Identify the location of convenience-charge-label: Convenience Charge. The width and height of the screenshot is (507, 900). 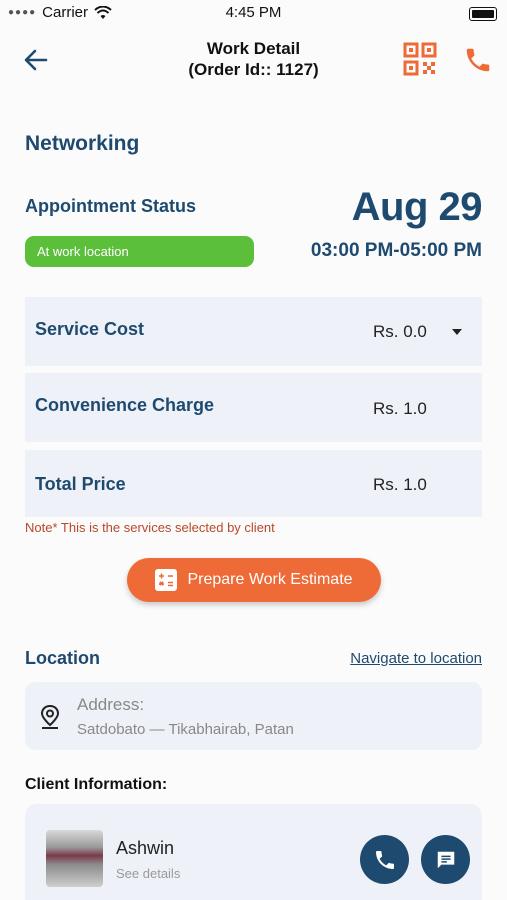
(125, 405).